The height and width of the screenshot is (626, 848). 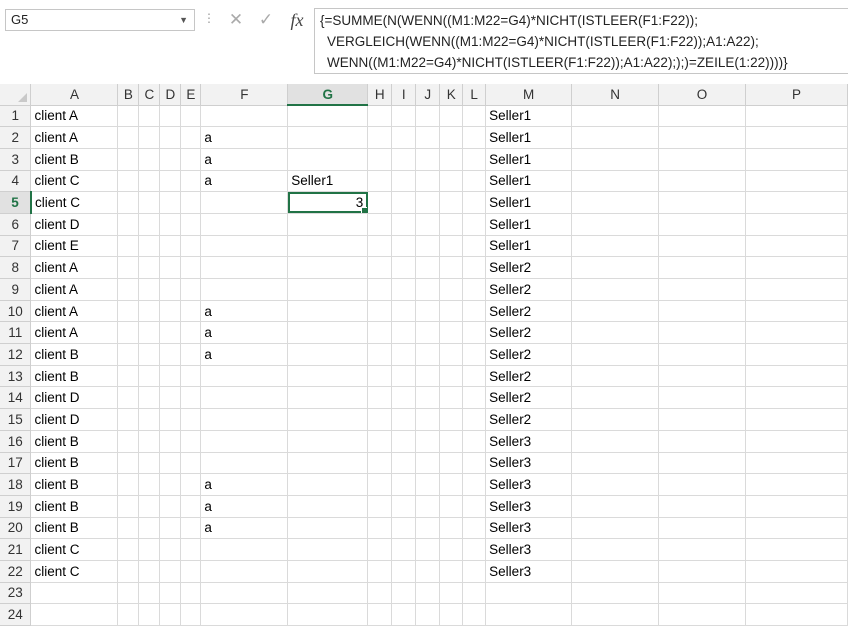 I want to click on cell-e15, so click(x=191, y=419).